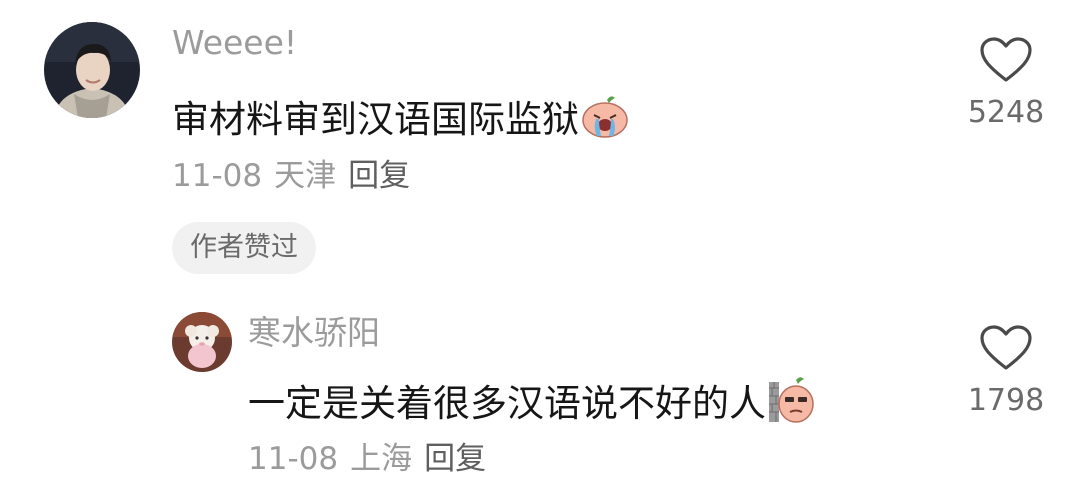 This screenshot has height=503, width=1080. I want to click on like-button: 5248, so click(1006, 82).